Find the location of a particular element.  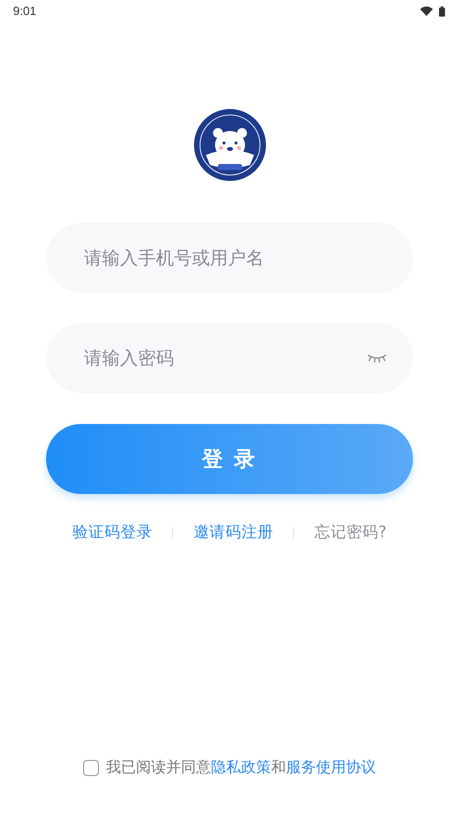

policy-link: 隐私政策 is located at coordinates (241, 767).